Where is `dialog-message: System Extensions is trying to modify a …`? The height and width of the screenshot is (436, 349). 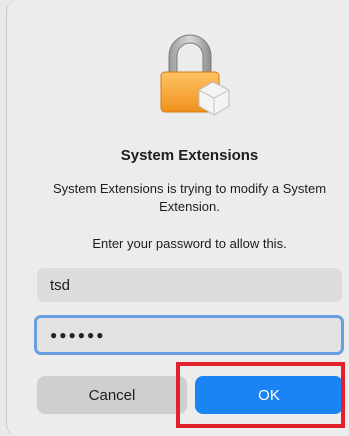
dialog-message: System Extensions is trying to modify a … is located at coordinates (189, 197).